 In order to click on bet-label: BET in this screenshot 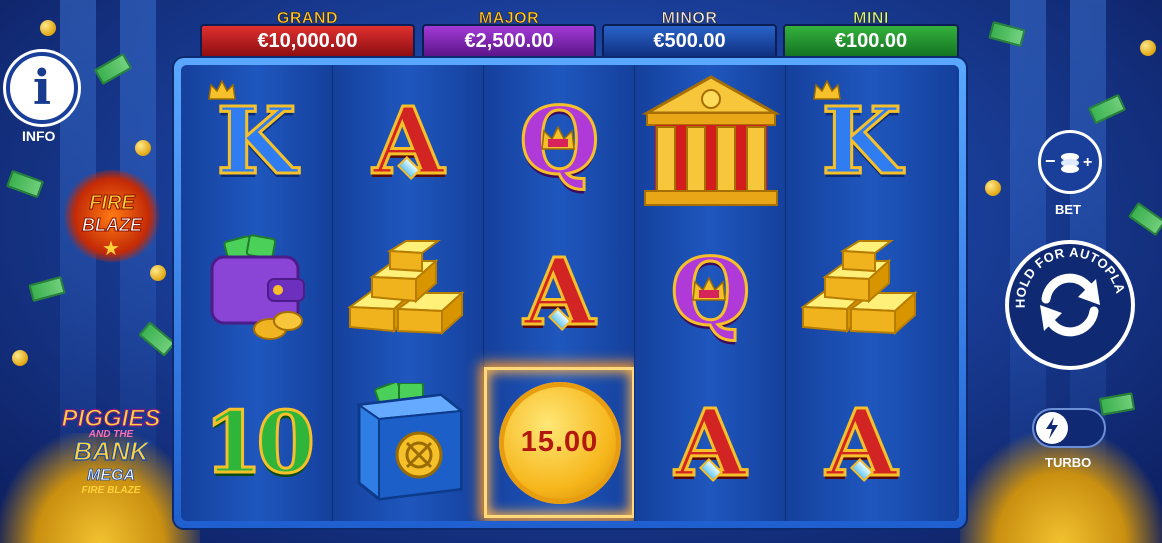, I will do `click(1068, 209)`.